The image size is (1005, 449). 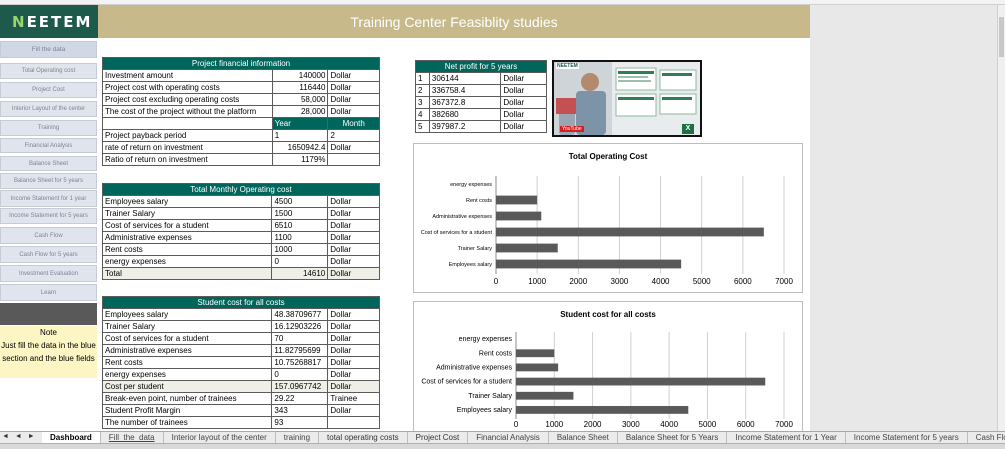 What do you see at coordinates (465, 102) in the screenshot?
I see `profit-cell: 367372.8` at bounding box center [465, 102].